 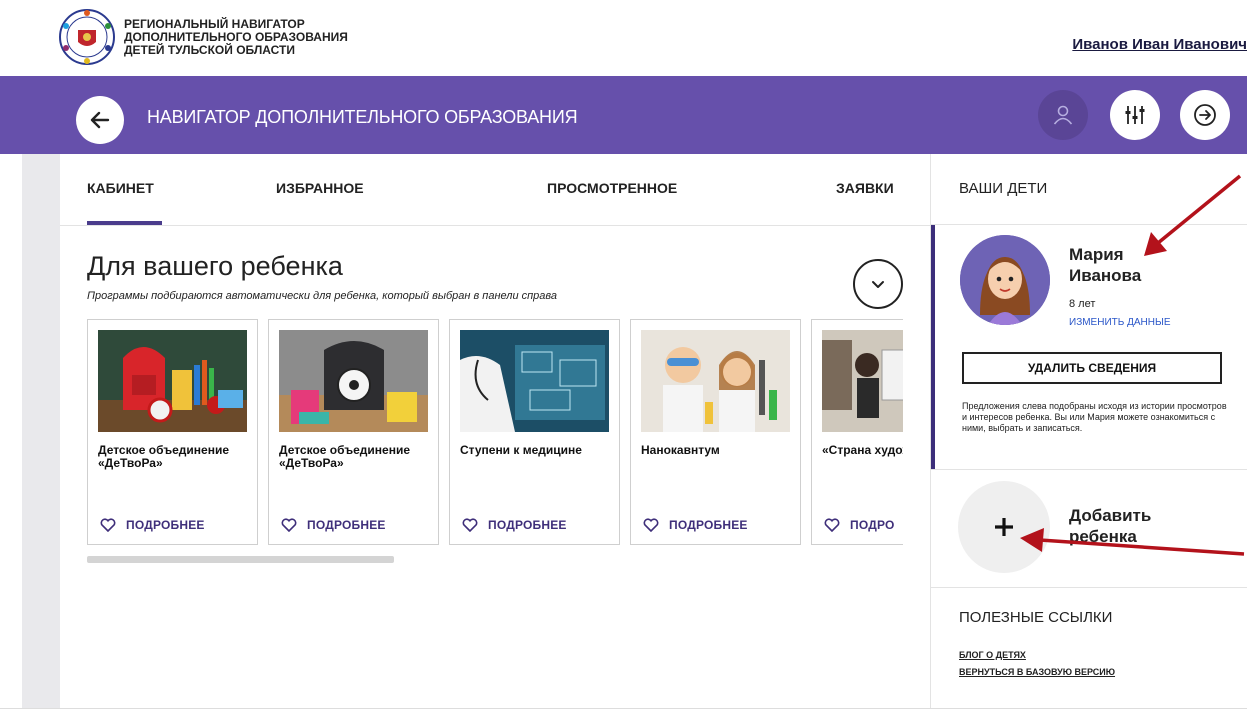 I want to click on program-card: Ступени к медицине ПОДРОБНЕЕ, so click(x=534, y=432).